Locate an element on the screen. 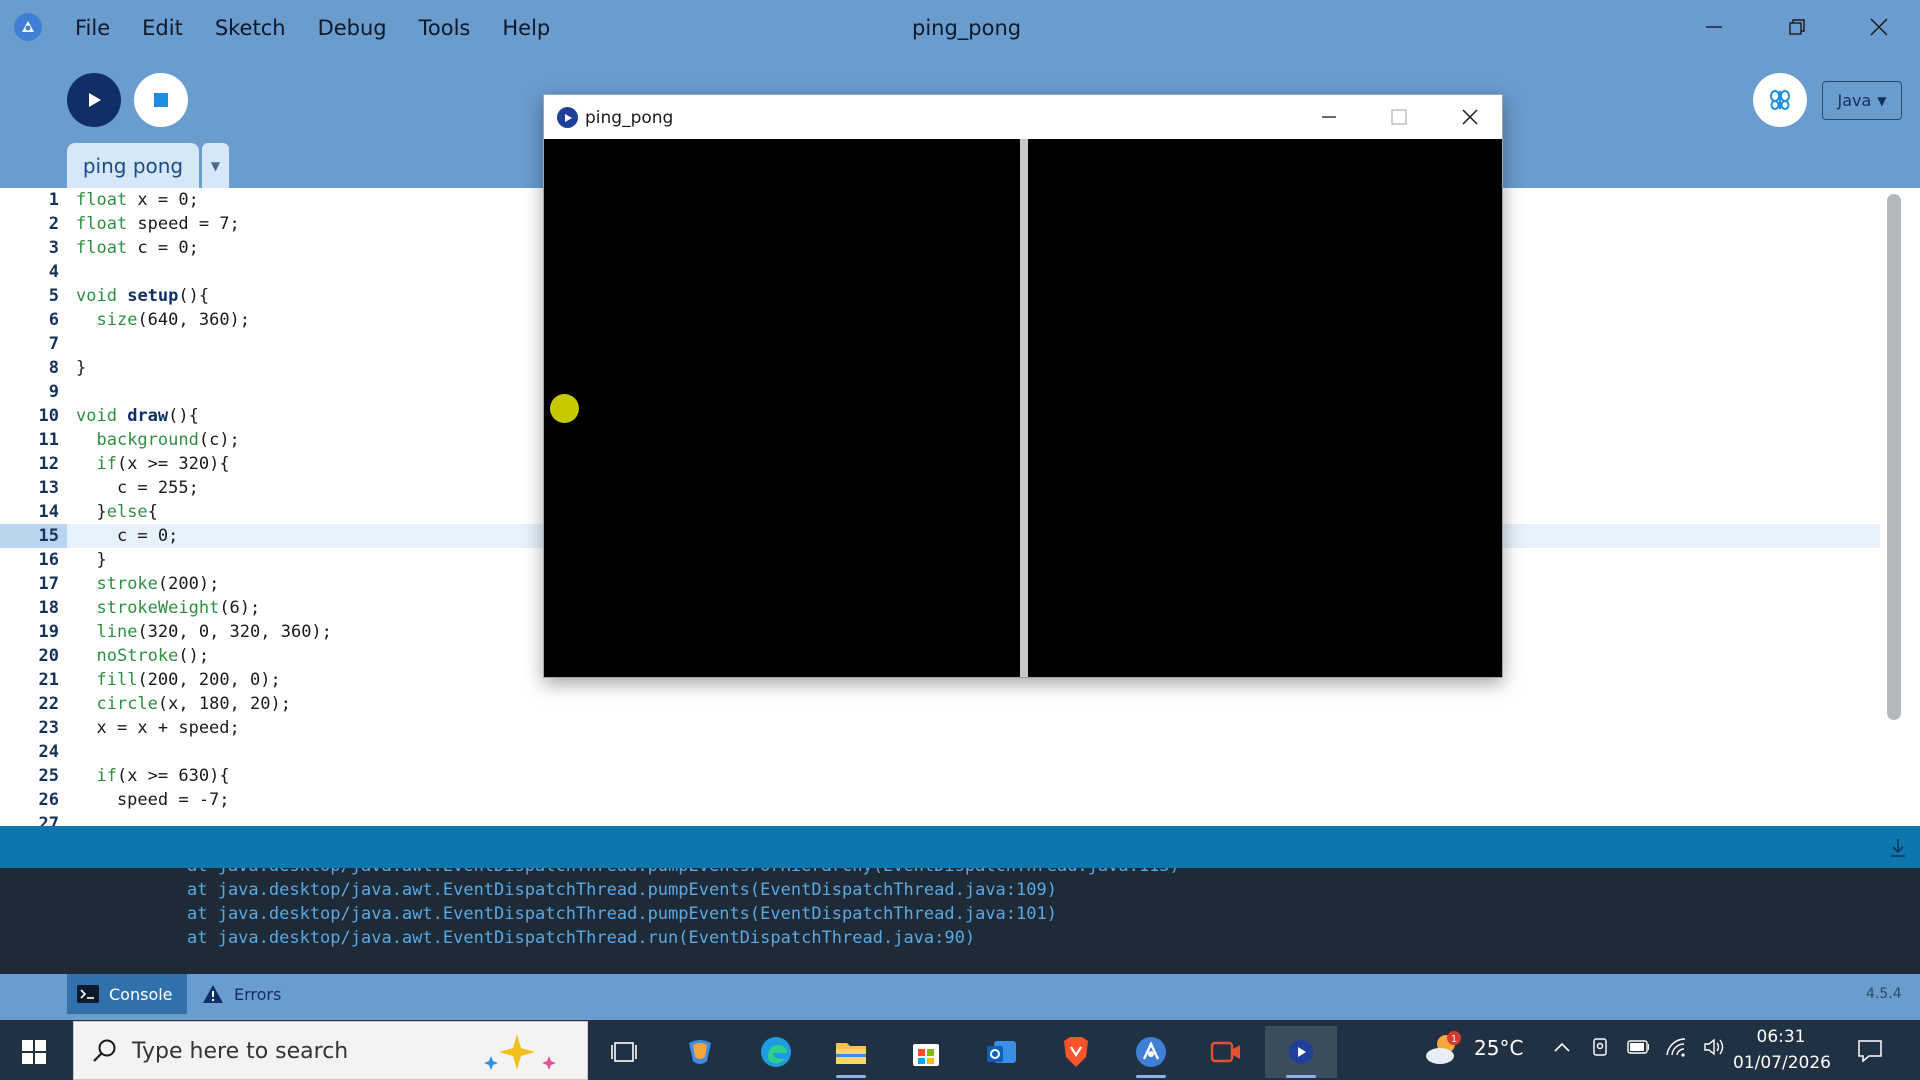 Image resolution: width=1920 pixels, height=1080 pixels. taskbar-search-box: Type here to search is located at coordinates (330, 1050).